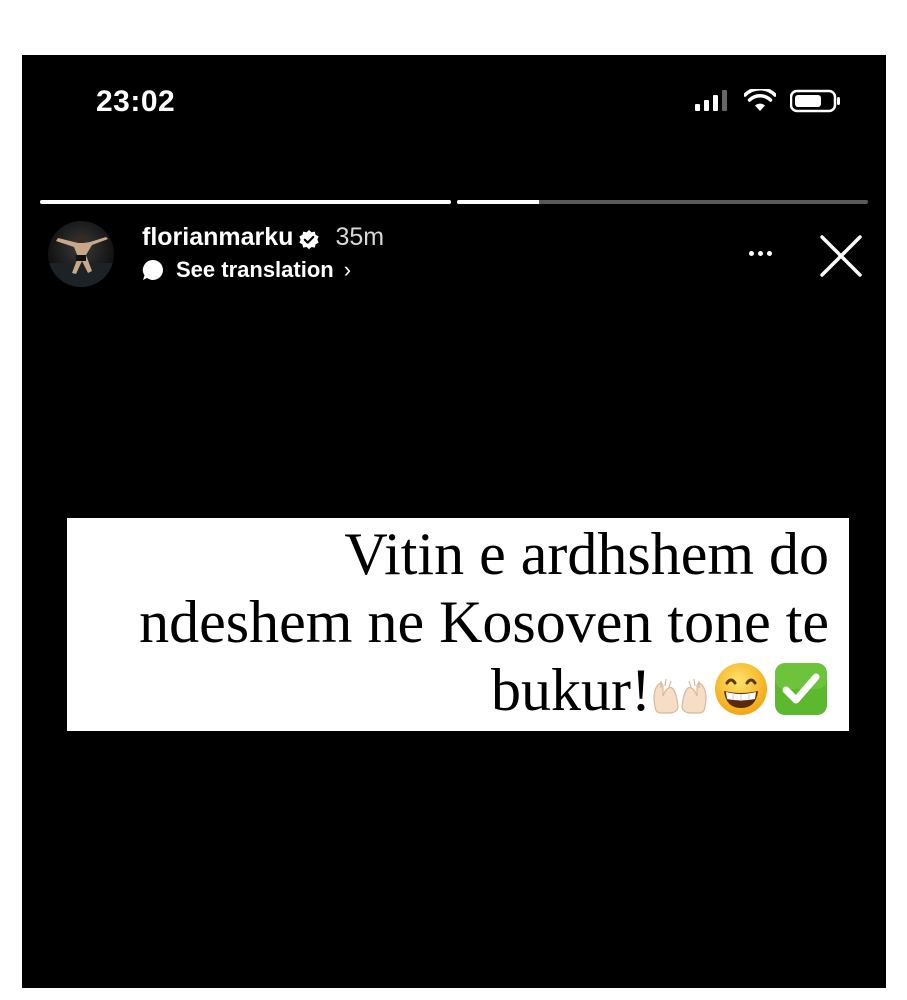 The image size is (907, 1000). I want to click on see-translation-link: See translation ›, so click(246, 270).